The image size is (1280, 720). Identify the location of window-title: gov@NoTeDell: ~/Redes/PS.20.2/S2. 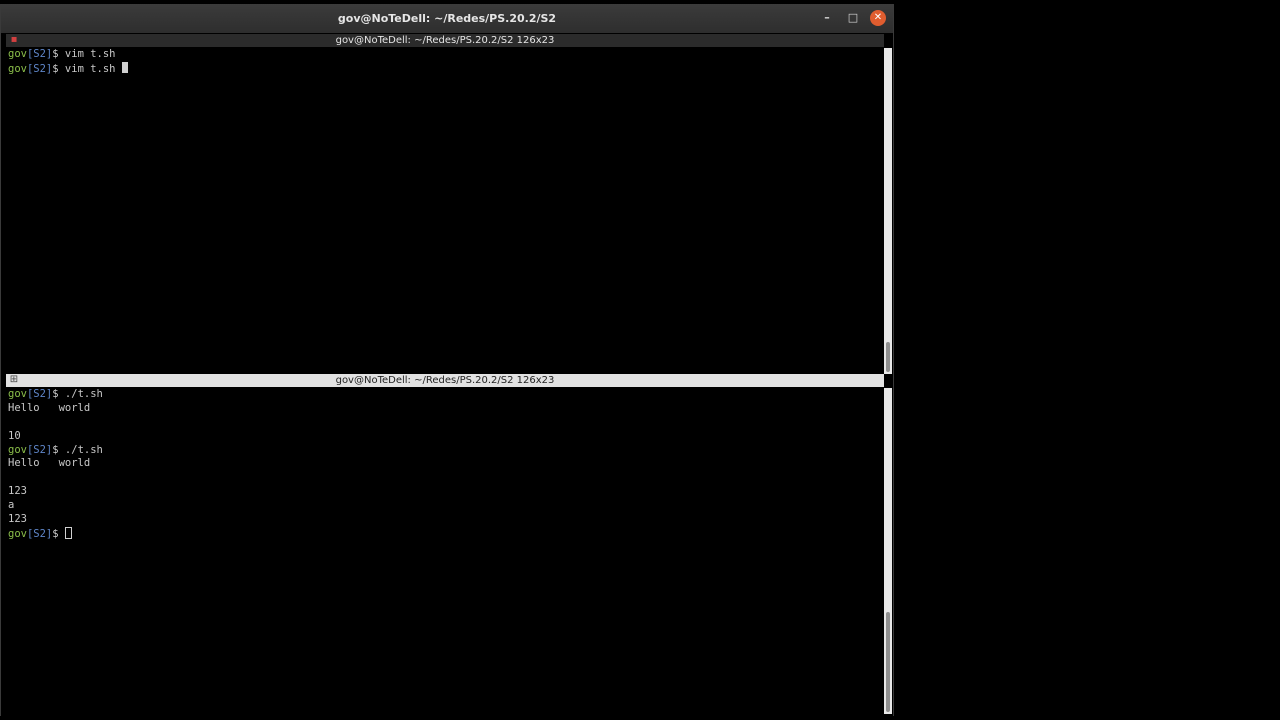
(447, 18).